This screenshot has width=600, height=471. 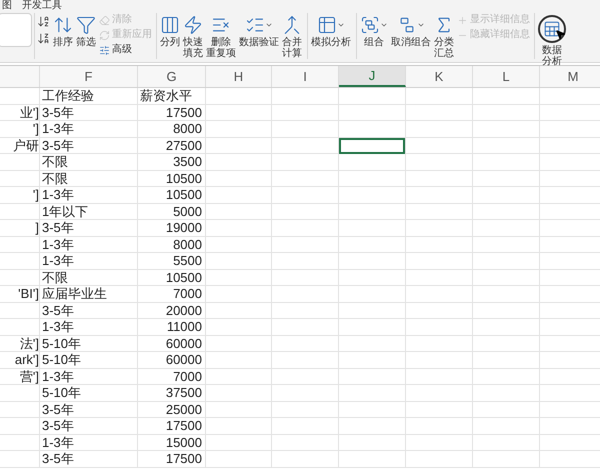 I want to click on menu-tab: 开发工具, so click(x=42, y=5).